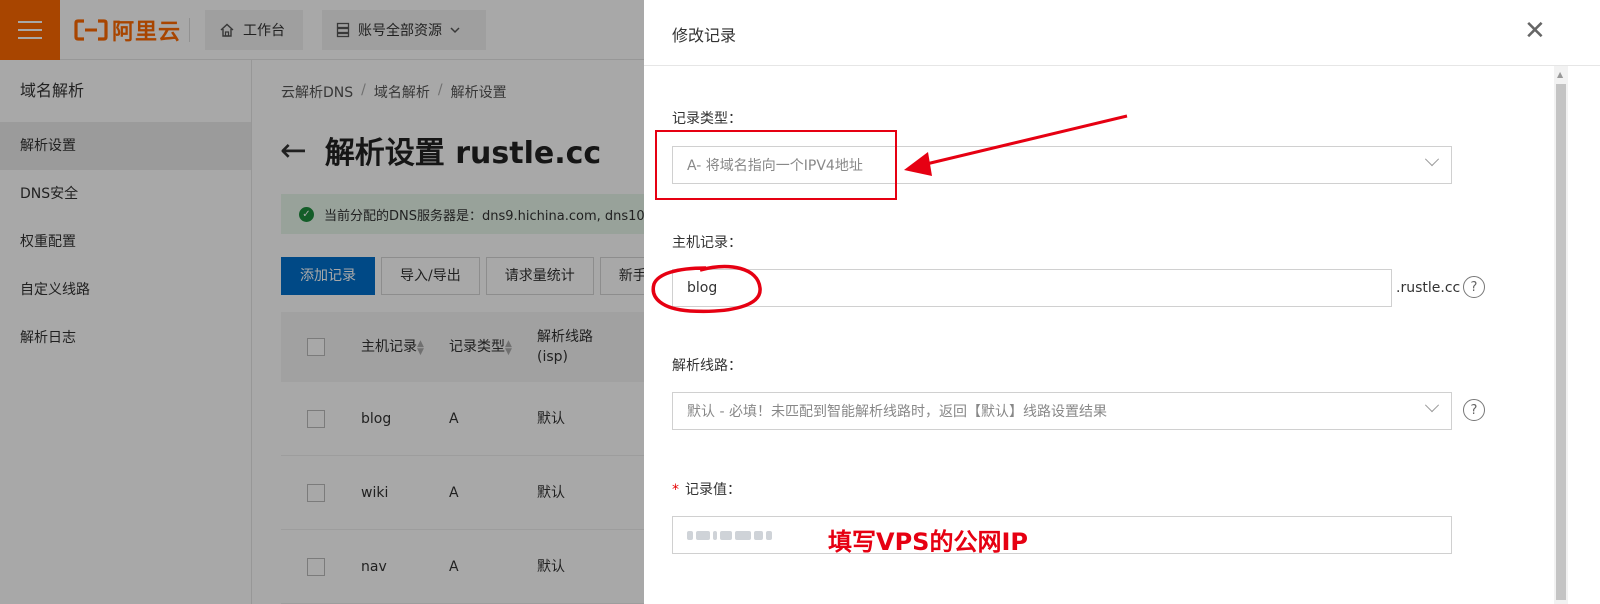 This screenshot has height=604, width=1600. I want to click on host-value-circle, so click(706, 289).